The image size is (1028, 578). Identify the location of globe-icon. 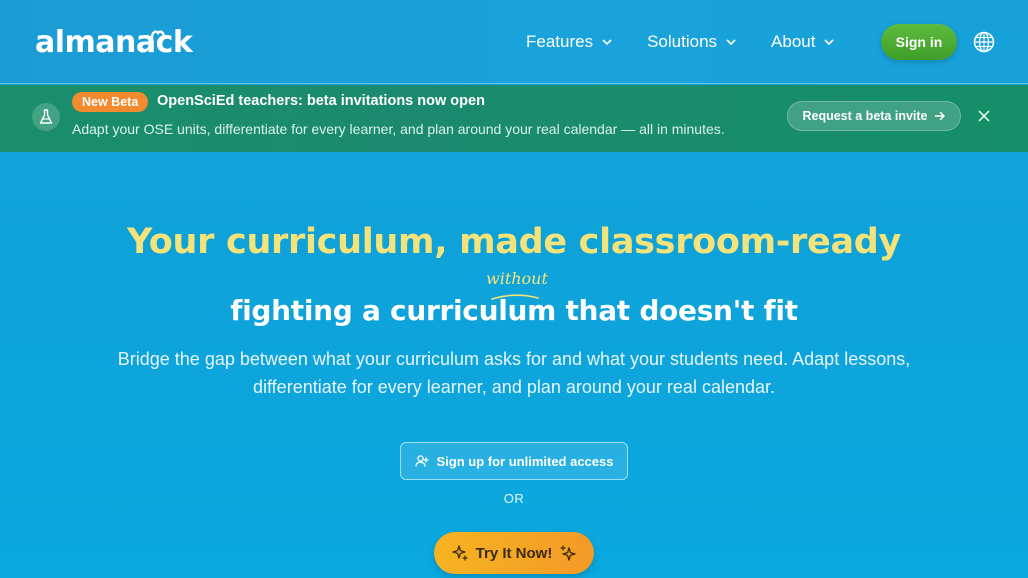
(984, 42).